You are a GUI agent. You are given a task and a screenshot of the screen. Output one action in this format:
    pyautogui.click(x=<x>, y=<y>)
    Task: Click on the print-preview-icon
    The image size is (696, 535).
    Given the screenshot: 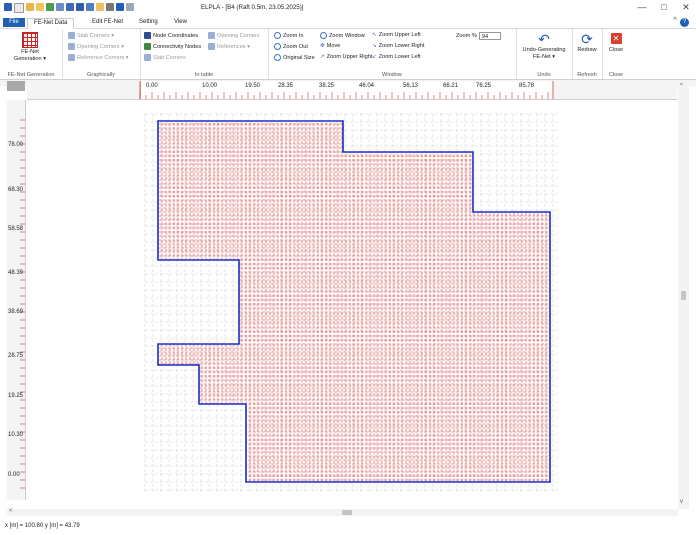 What is the action you would take?
    pyautogui.click(x=90, y=7)
    